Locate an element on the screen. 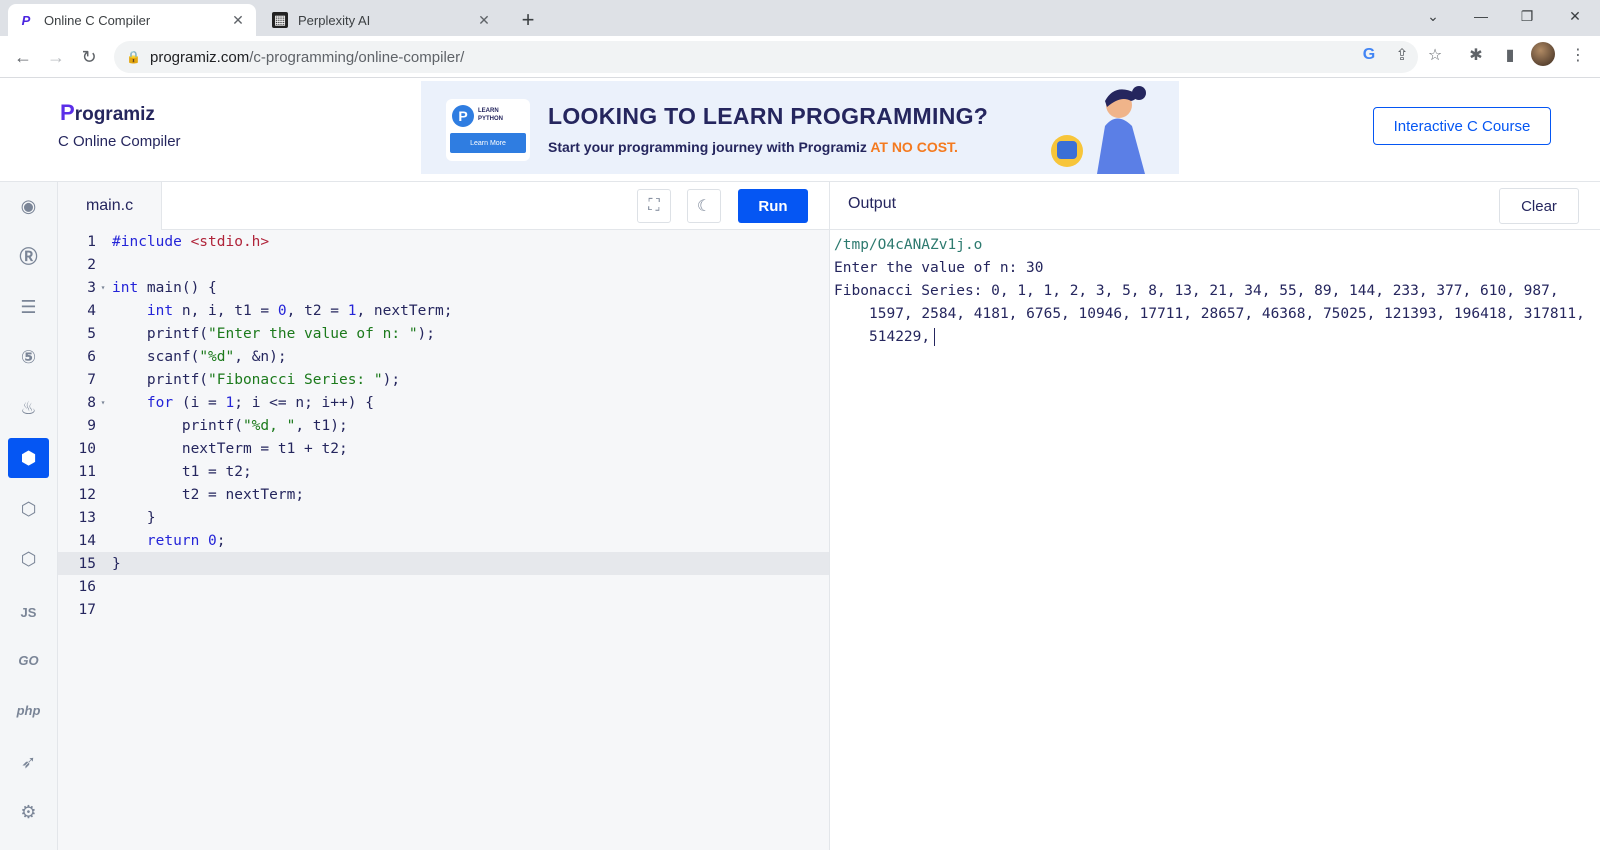 The image size is (1600, 850). bookmark-star-icon: ☆ is located at coordinates (1435, 55).